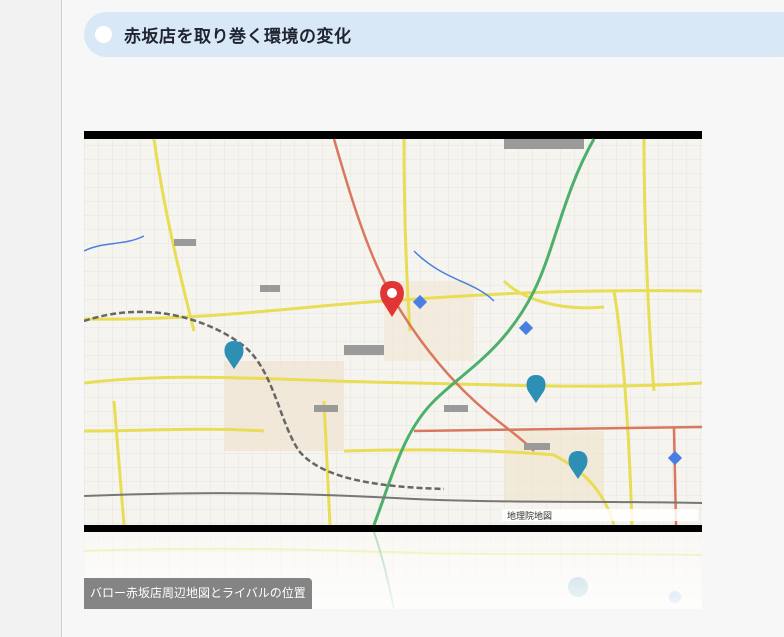 Image resolution: width=784 pixels, height=637 pixels. Describe the element at coordinates (103, 34) in the screenshot. I see `heading-bullet-icon` at that location.